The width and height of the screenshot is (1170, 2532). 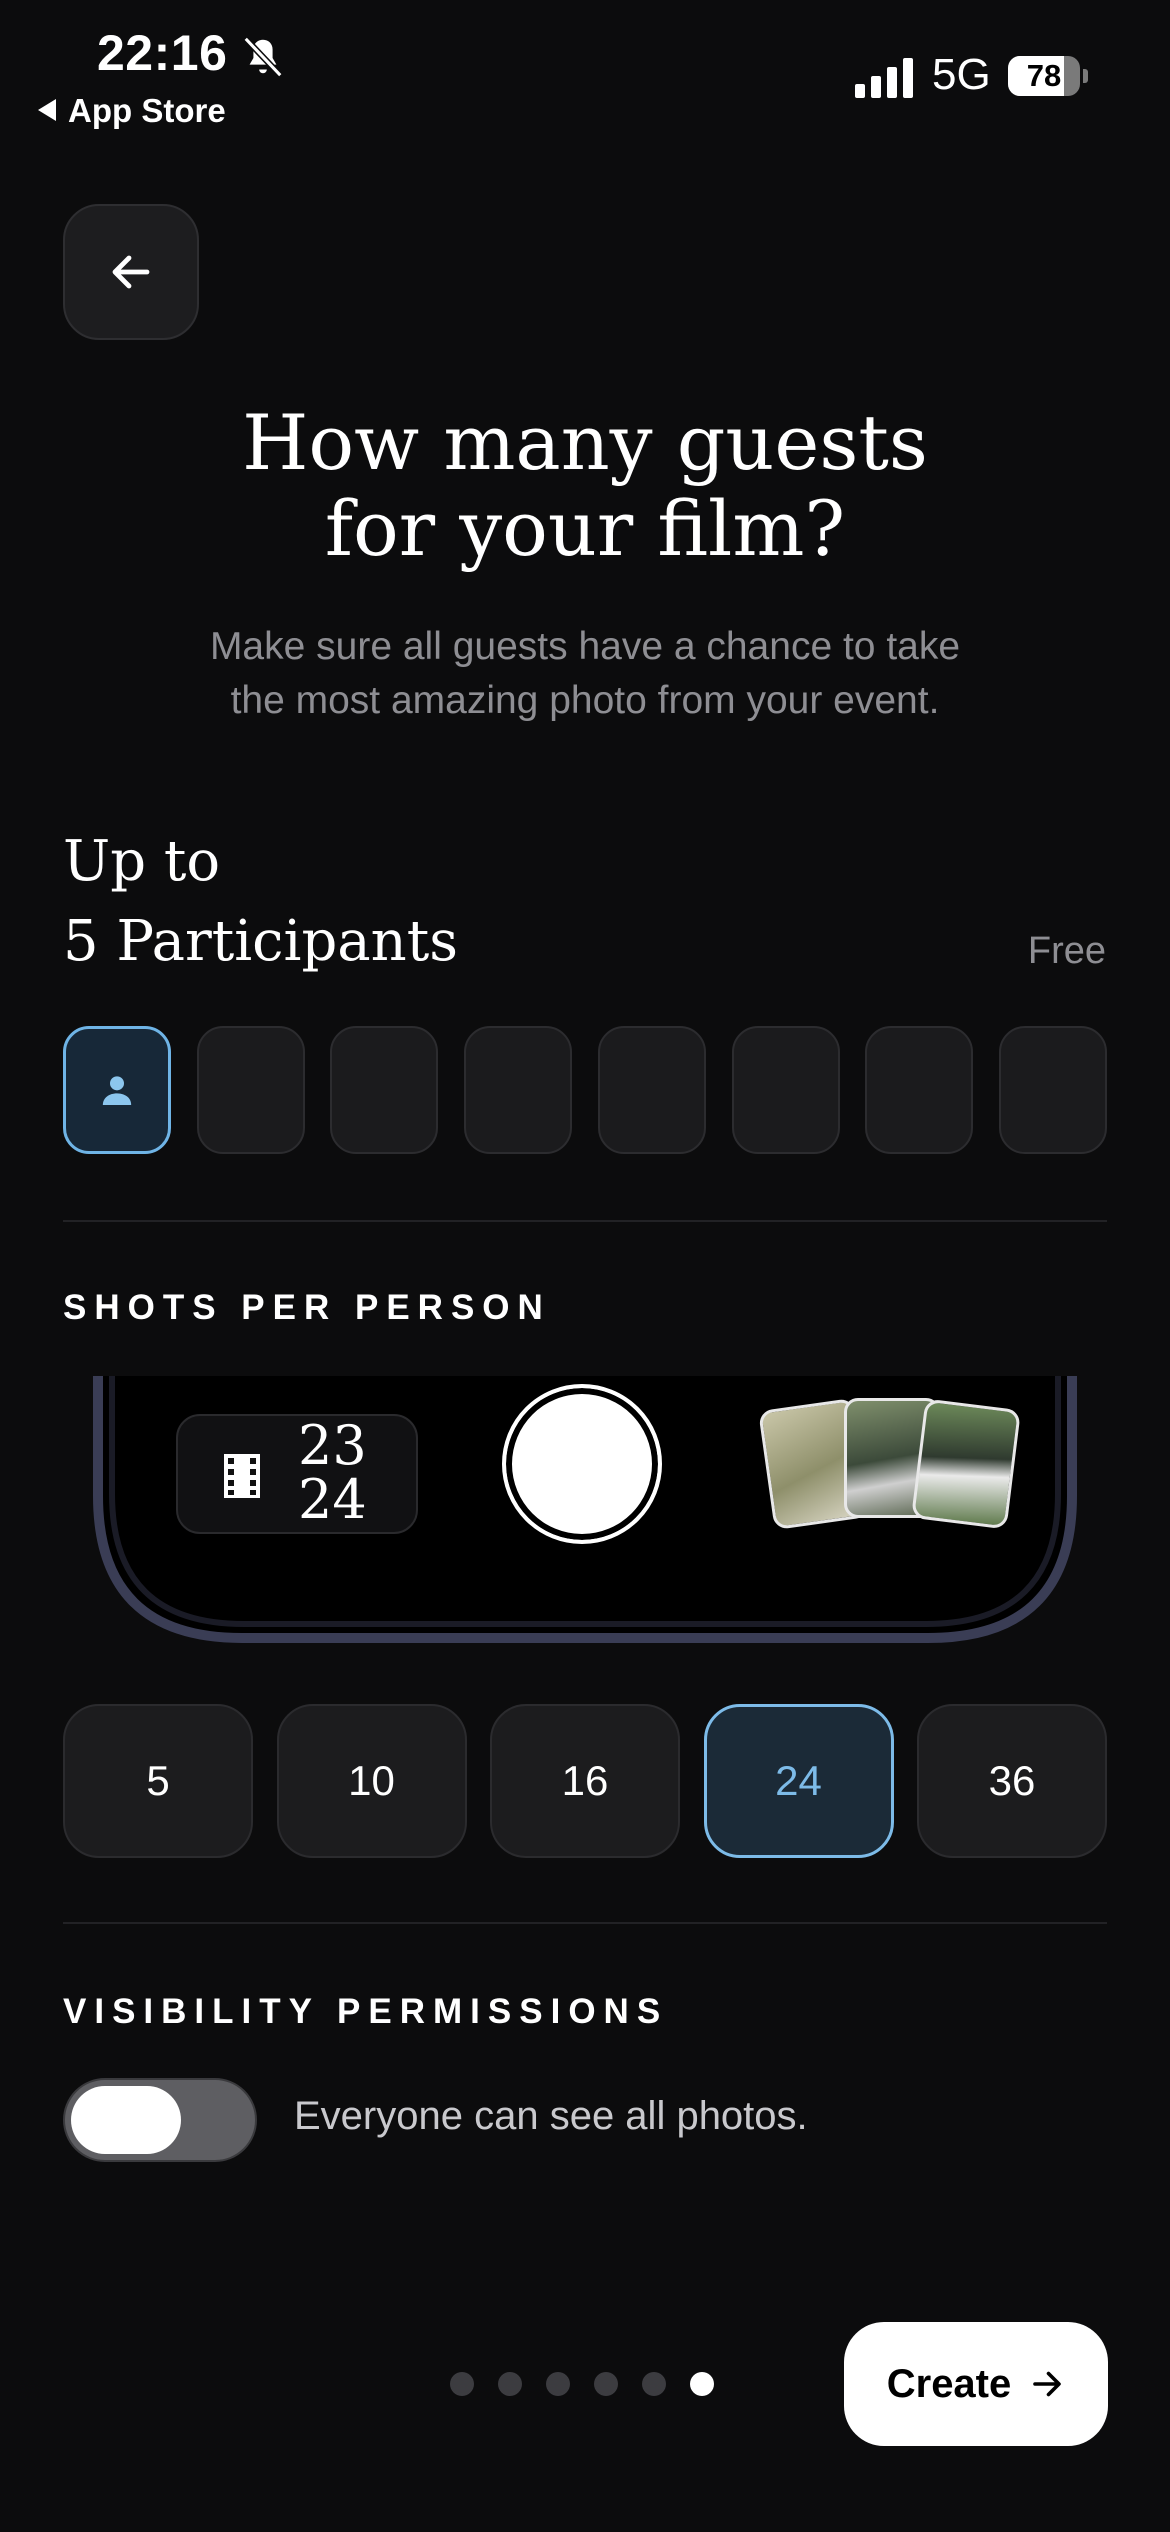 I want to click on person-icon, so click(x=117, y=1090).